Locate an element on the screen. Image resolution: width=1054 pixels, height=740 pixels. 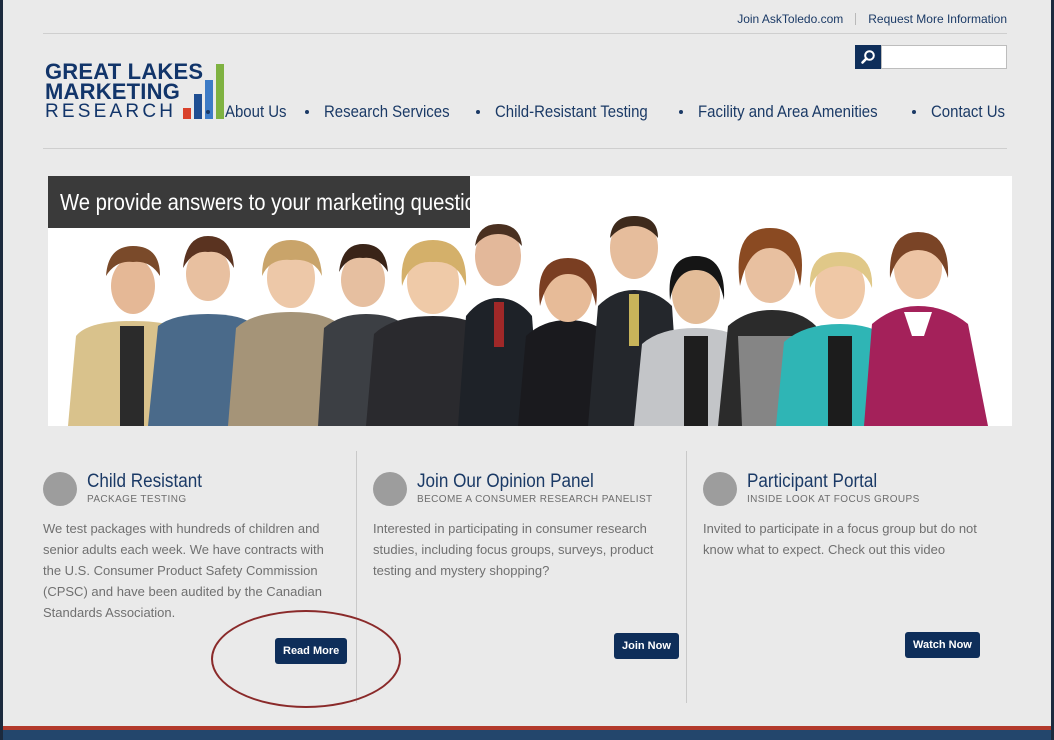
feature-subtitle: INSIDE LOOK AT FOCUS GROUPS is located at coordinates (833, 499).